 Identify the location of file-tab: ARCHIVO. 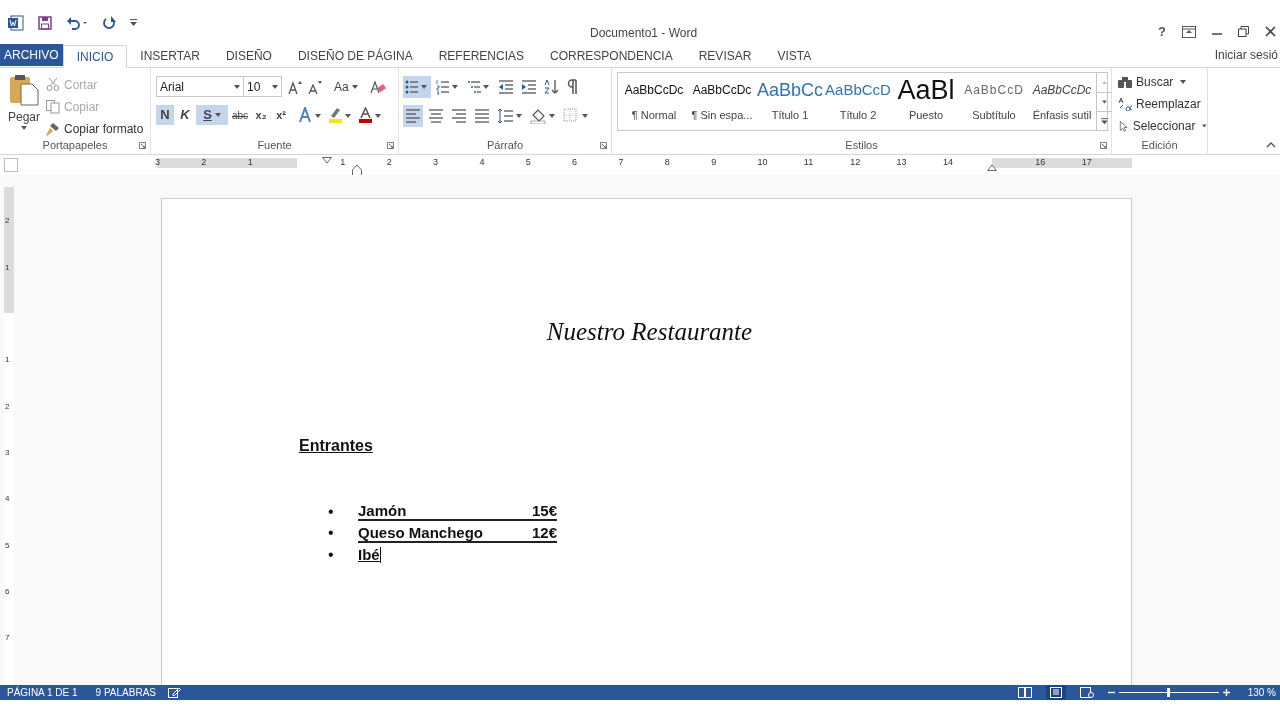
(31, 55).